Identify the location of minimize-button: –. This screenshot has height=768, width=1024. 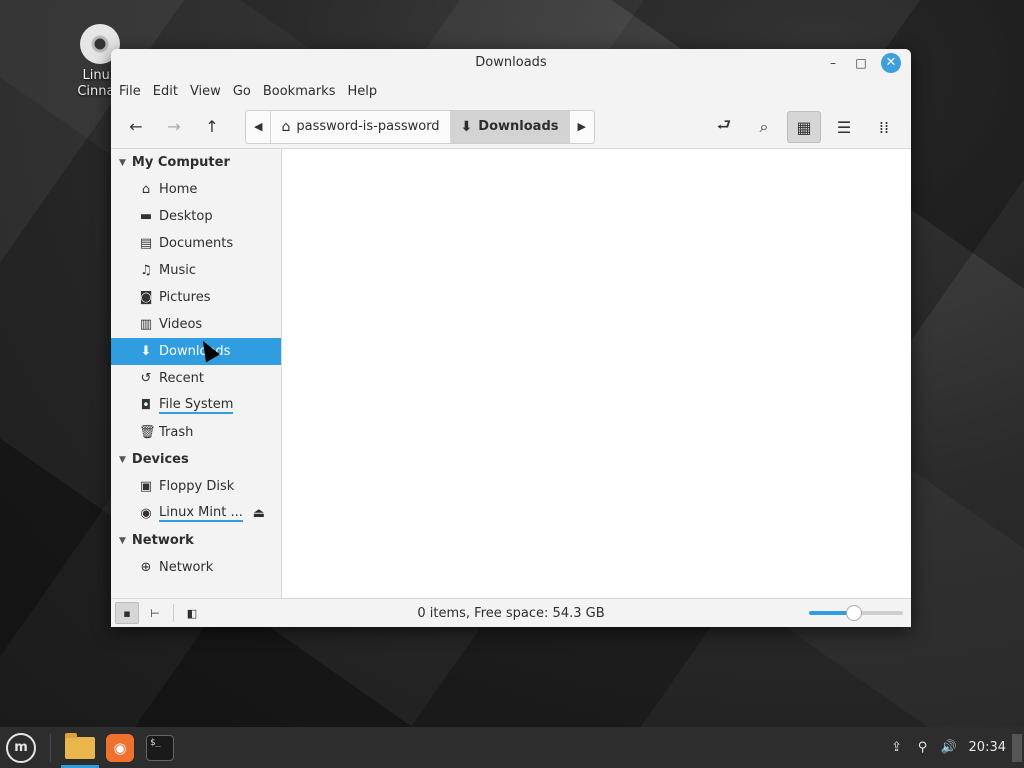
(833, 63).